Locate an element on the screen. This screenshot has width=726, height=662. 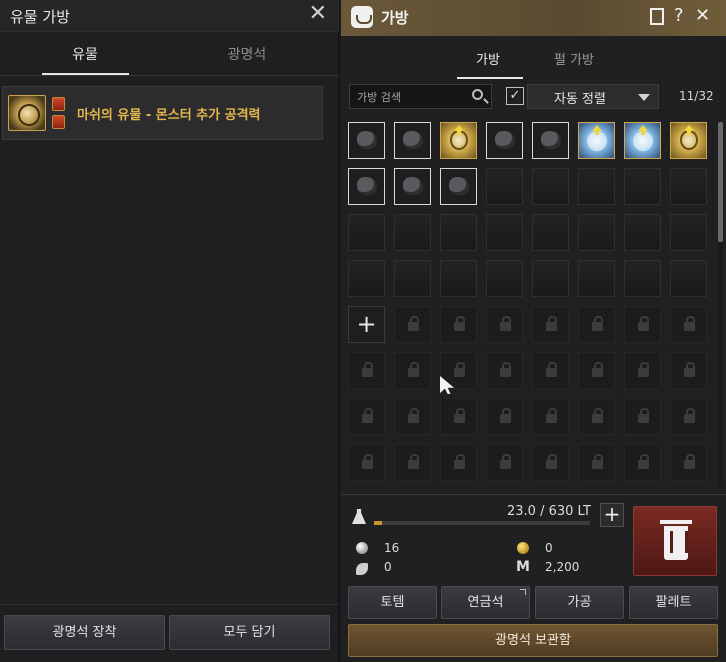
trash-button is located at coordinates (675, 541).